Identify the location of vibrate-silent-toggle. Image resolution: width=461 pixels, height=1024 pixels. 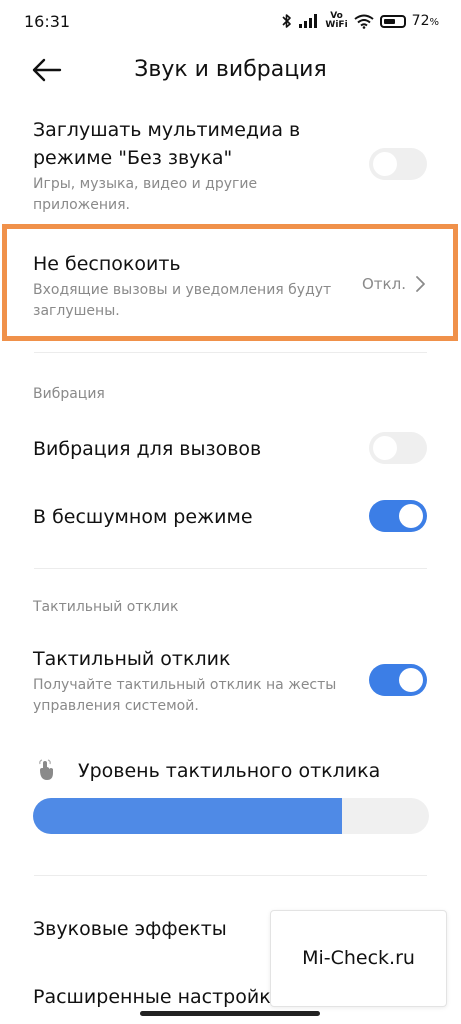
(398, 516).